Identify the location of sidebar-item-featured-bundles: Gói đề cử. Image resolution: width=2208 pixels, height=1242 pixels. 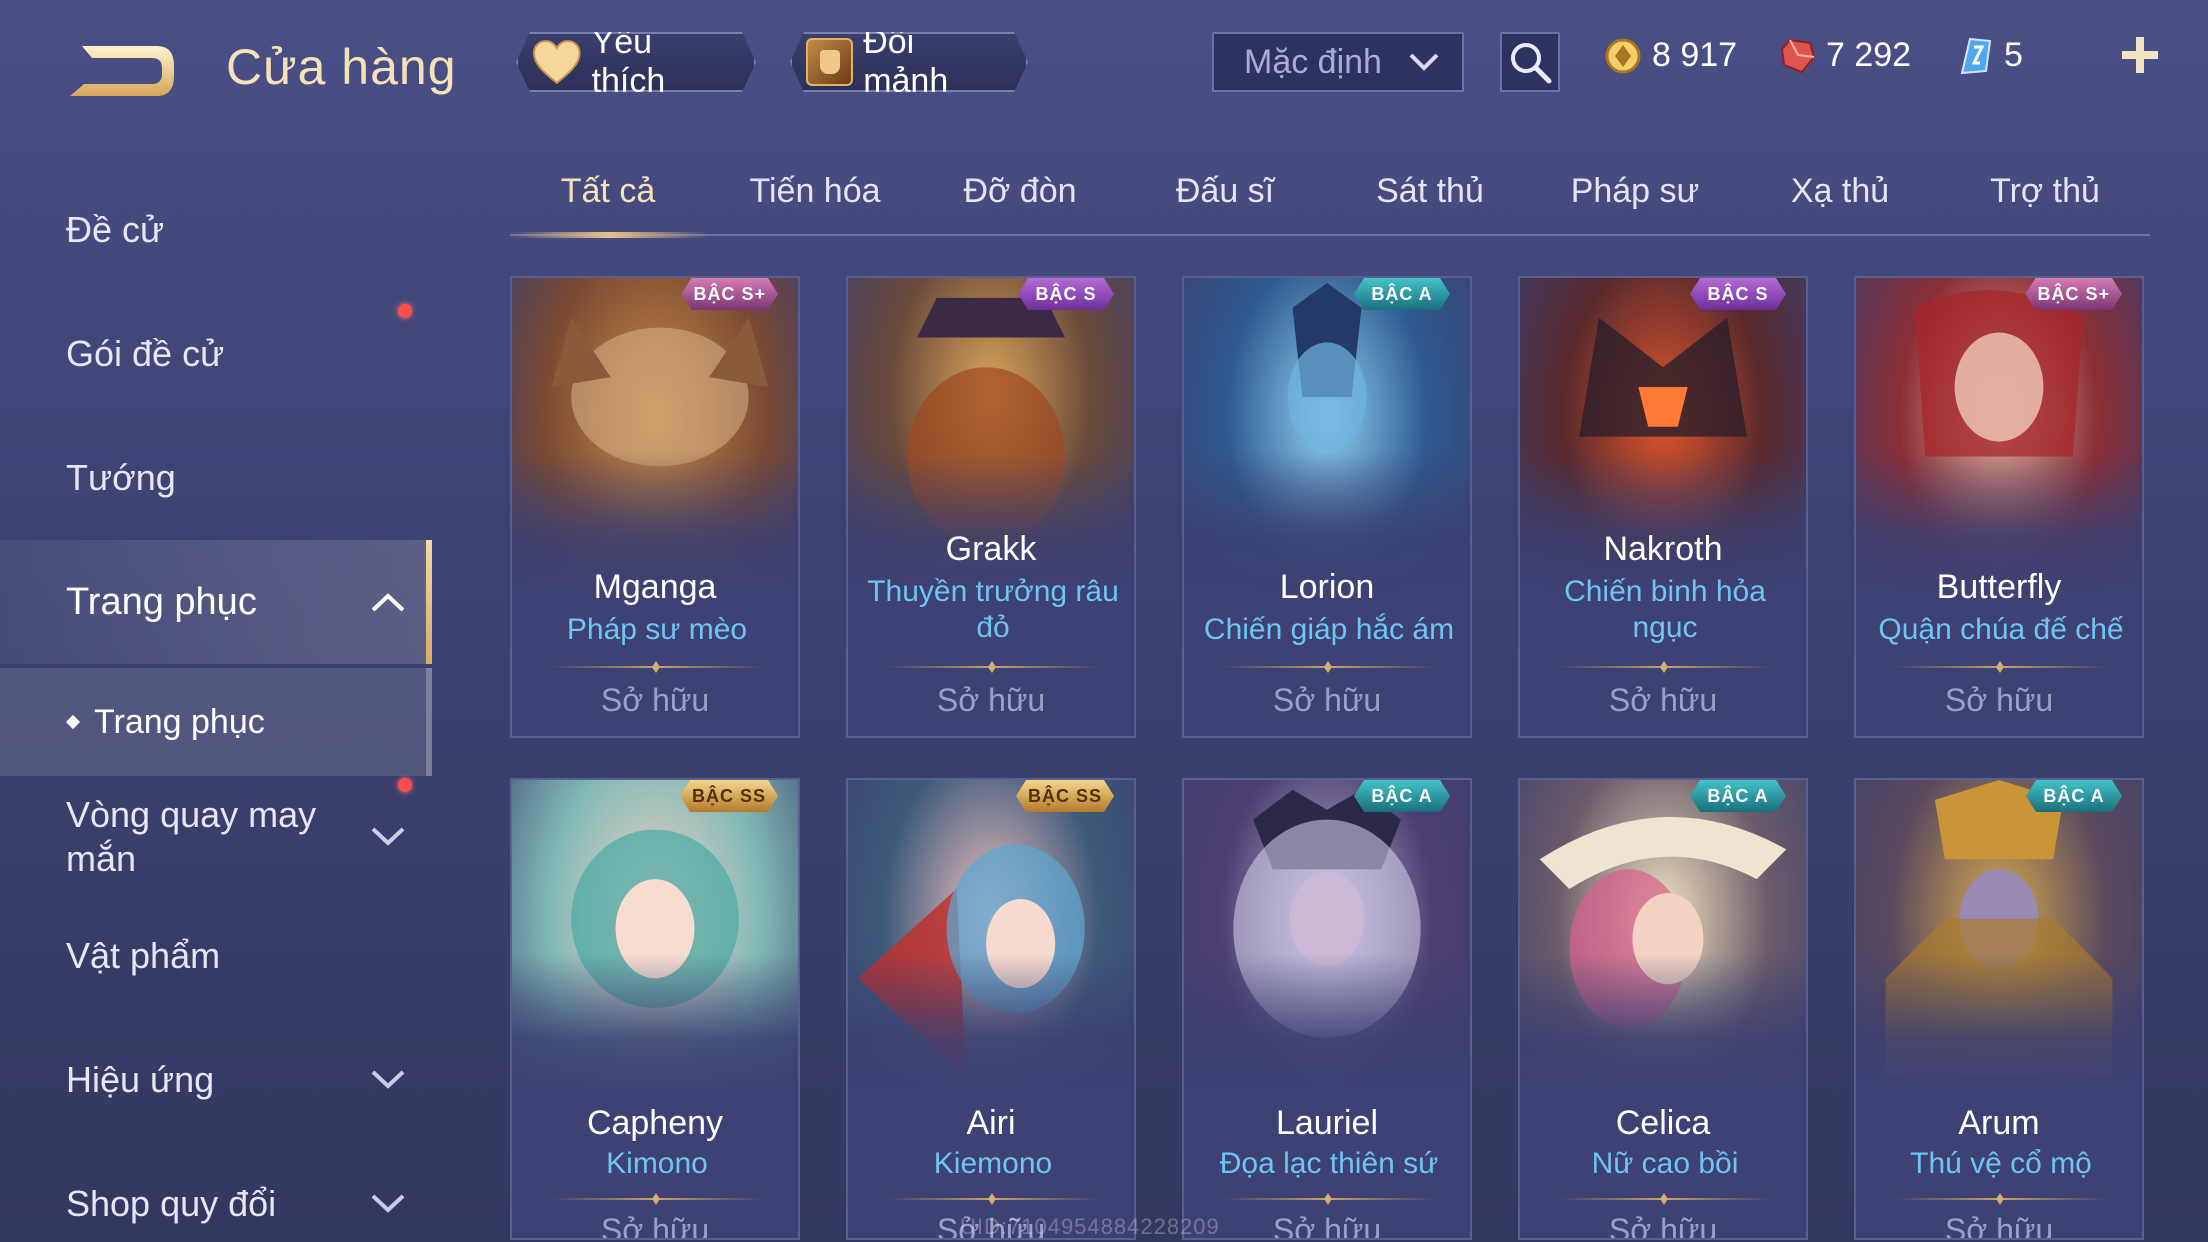
(216, 354).